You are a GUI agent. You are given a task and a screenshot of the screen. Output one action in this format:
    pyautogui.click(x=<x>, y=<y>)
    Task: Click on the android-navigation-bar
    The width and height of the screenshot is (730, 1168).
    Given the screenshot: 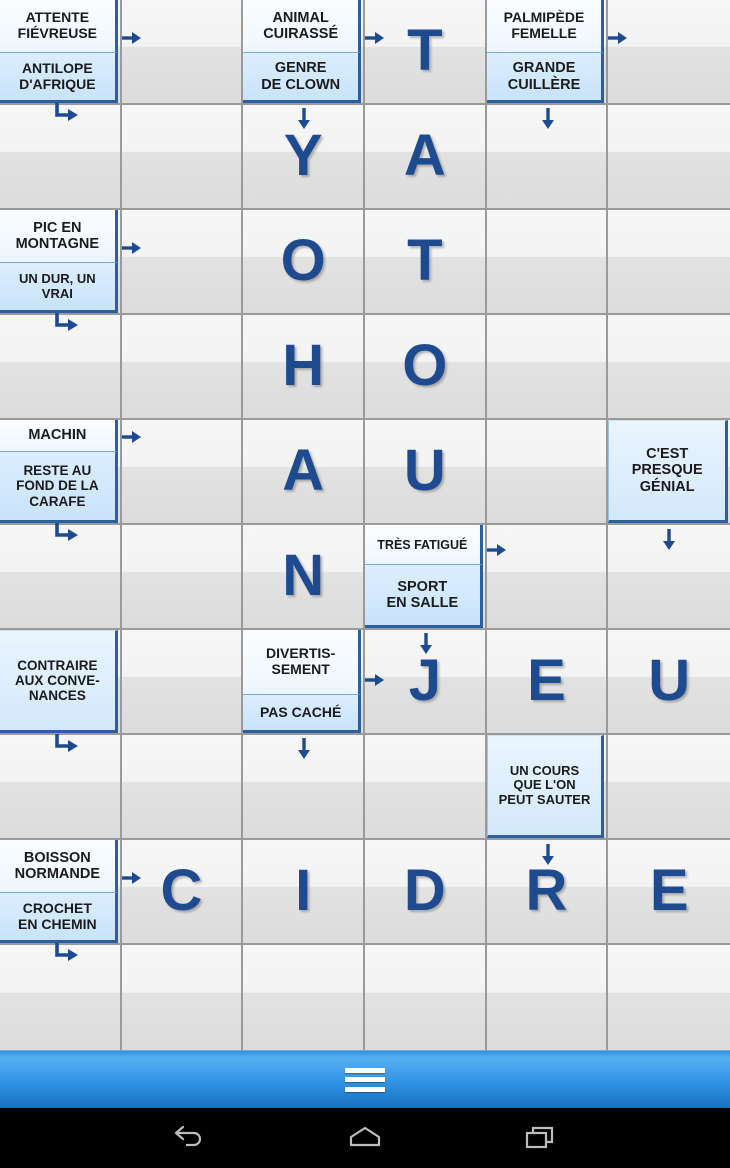 What is the action you would take?
    pyautogui.click(x=365, y=1138)
    